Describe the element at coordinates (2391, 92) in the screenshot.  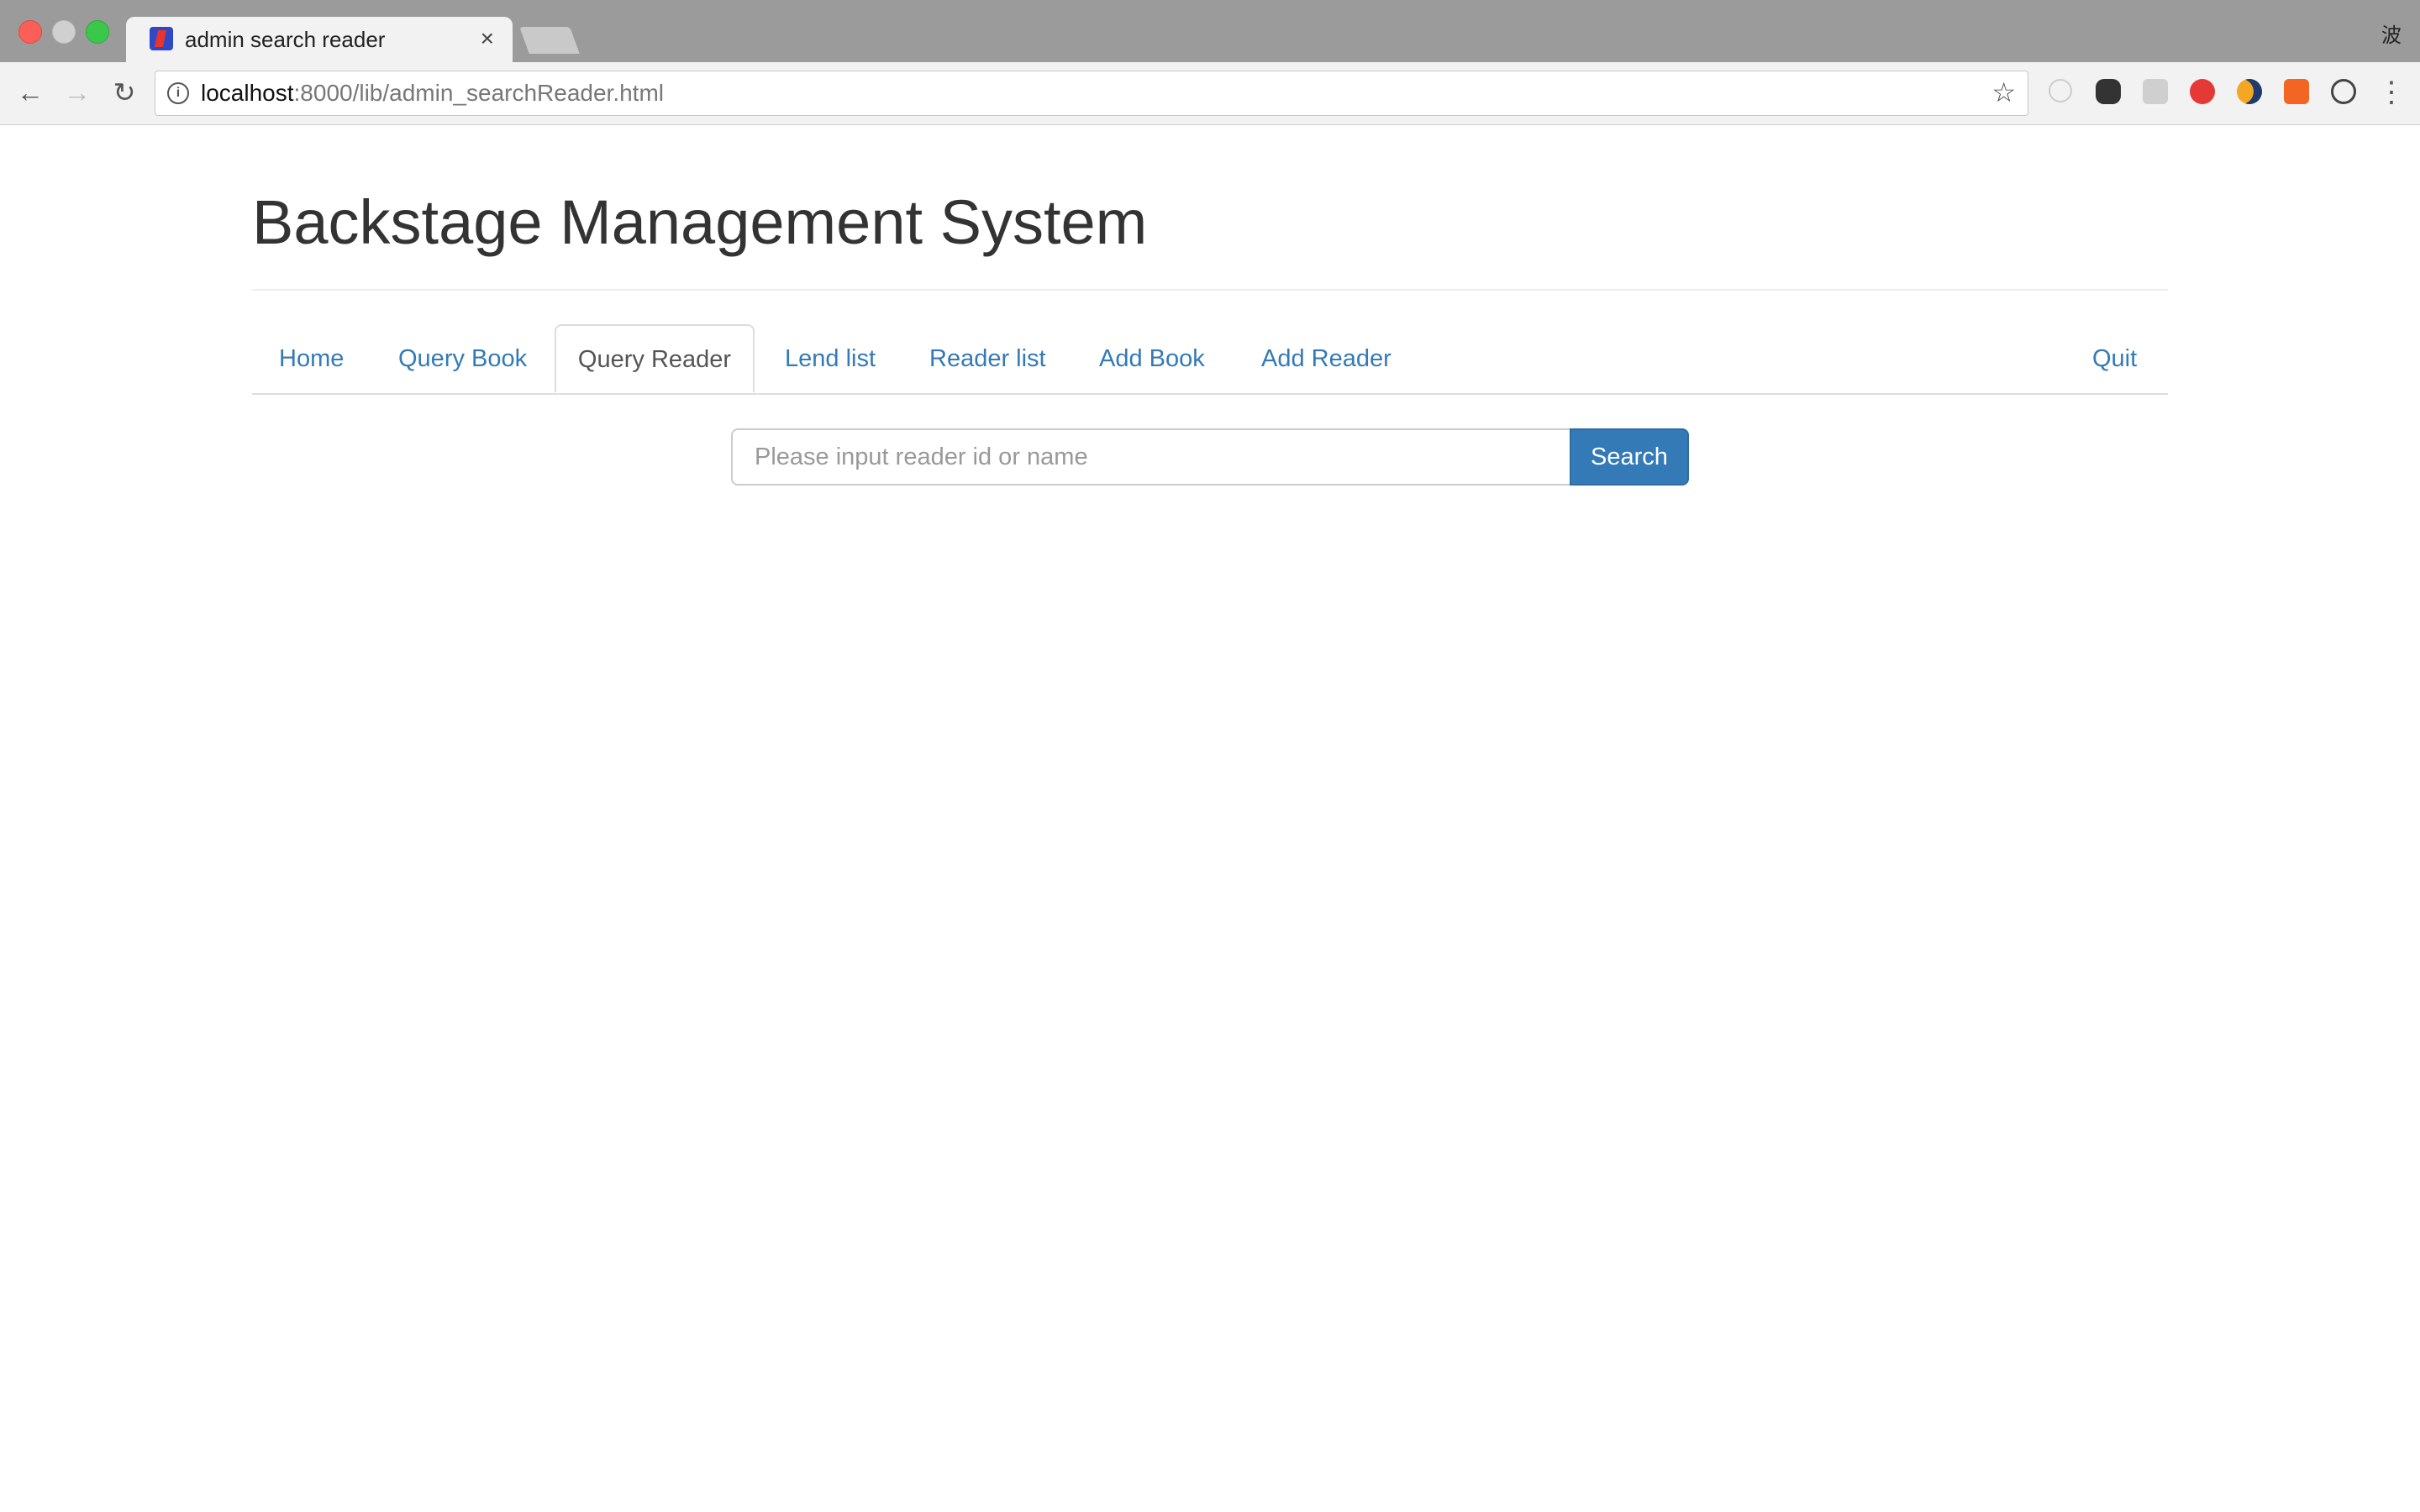
I see `browser-menu-icon: ⋮` at that location.